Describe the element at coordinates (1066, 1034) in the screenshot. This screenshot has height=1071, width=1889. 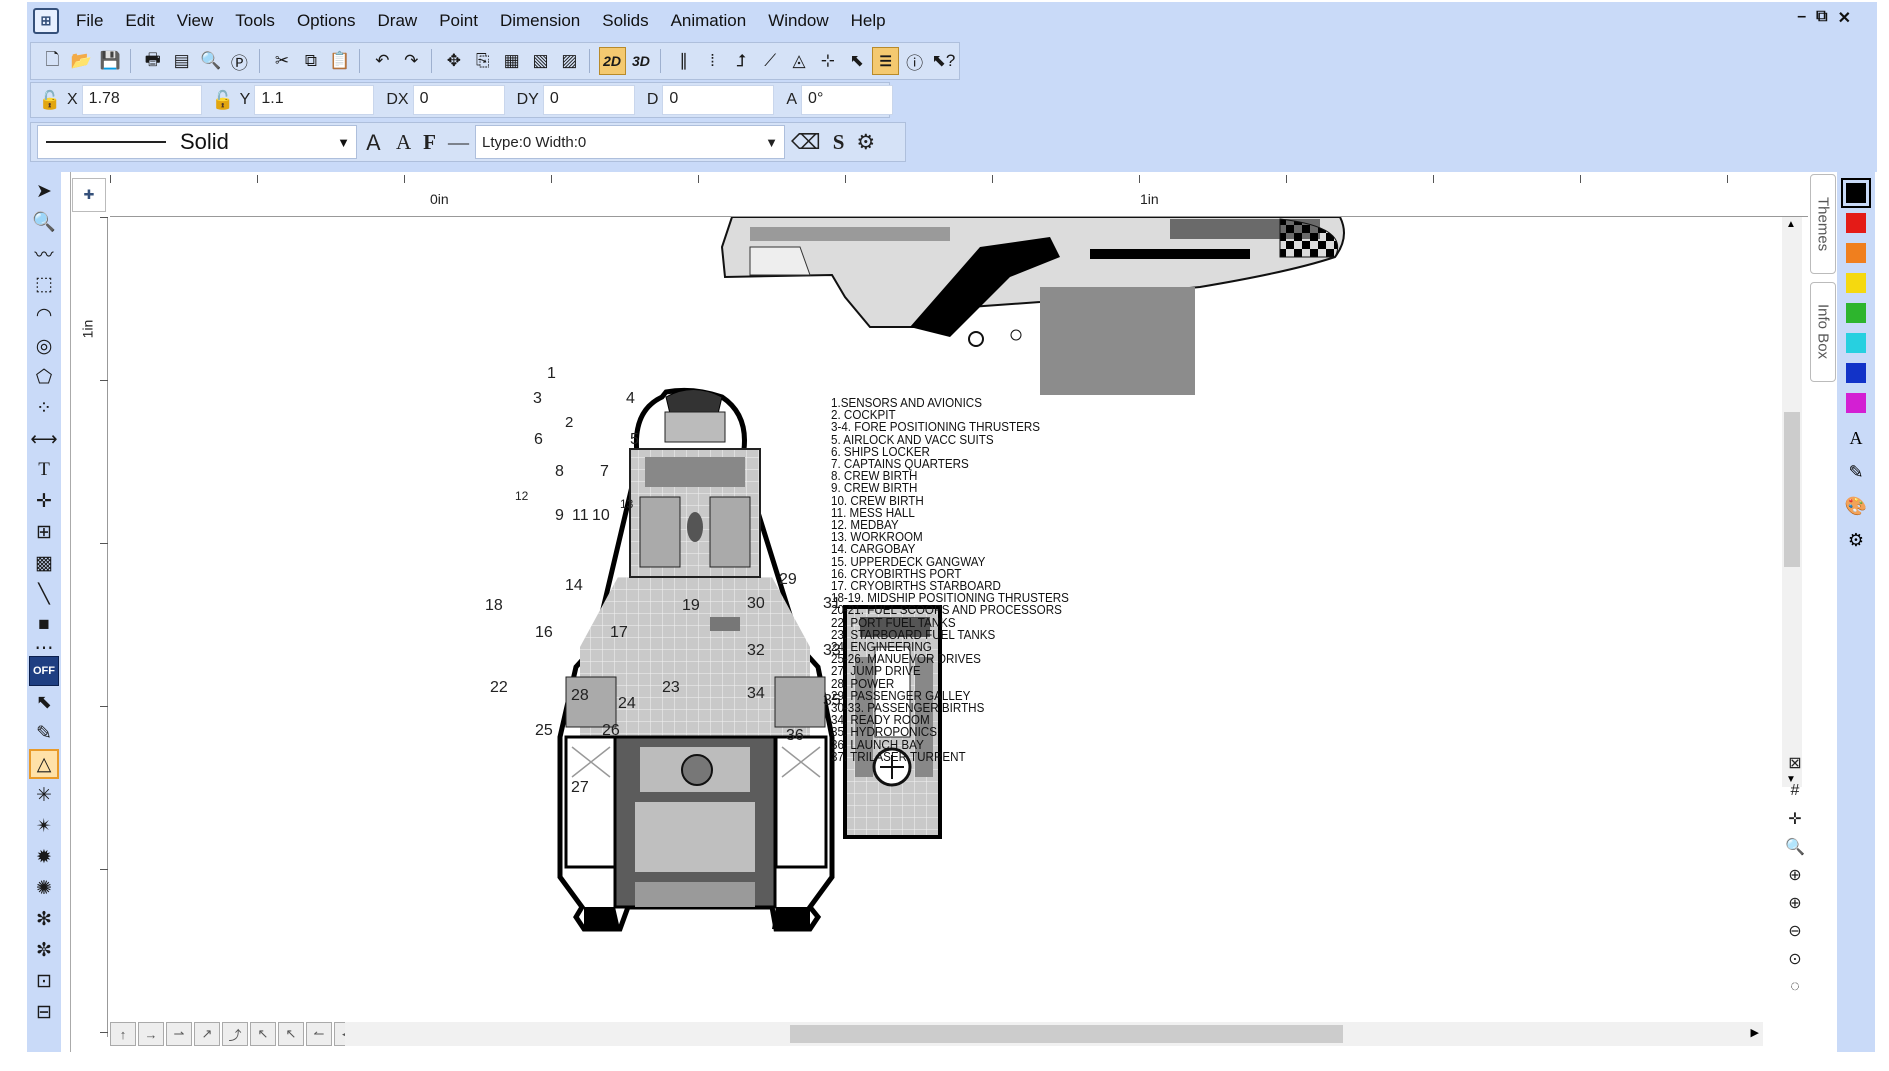
I see `horizontal-scroll-thumb` at that location.